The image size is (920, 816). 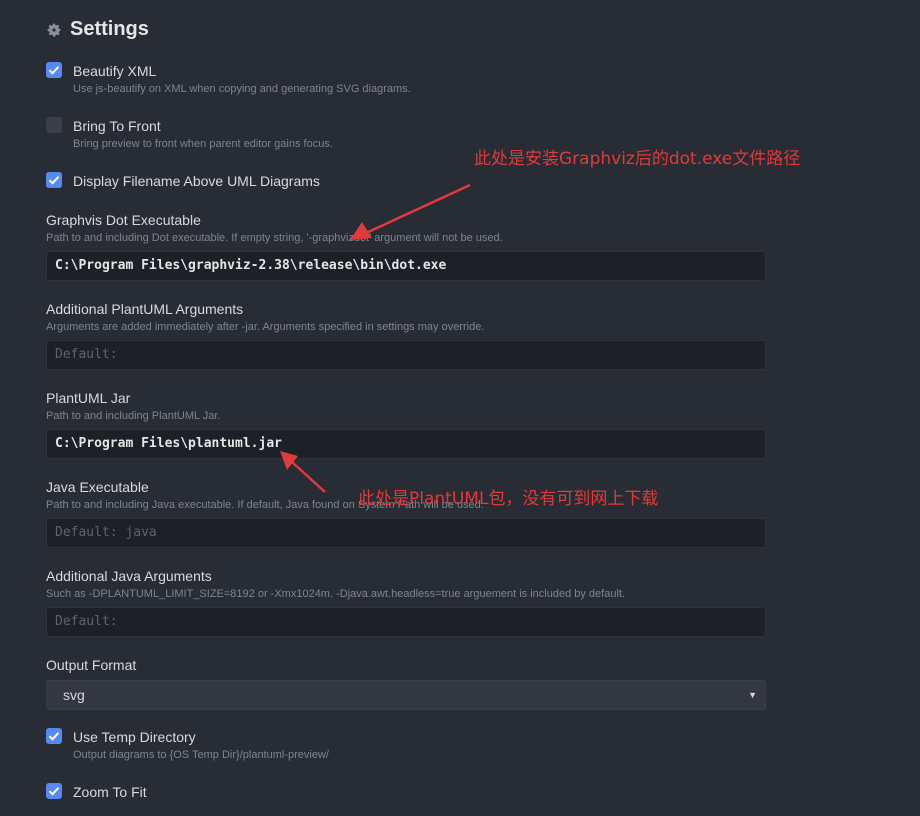 What do you see at coordinates (410, 211) in the screenshot?
I see `annotation-arrow-dot` at bounding box center [410, 211].